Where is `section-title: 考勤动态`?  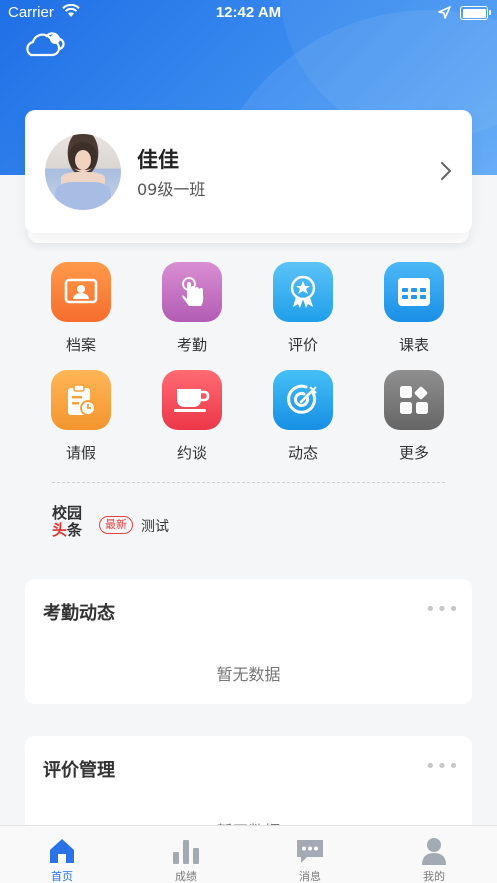 section-title: 考勤动态 is located at coordinates (79, 613).